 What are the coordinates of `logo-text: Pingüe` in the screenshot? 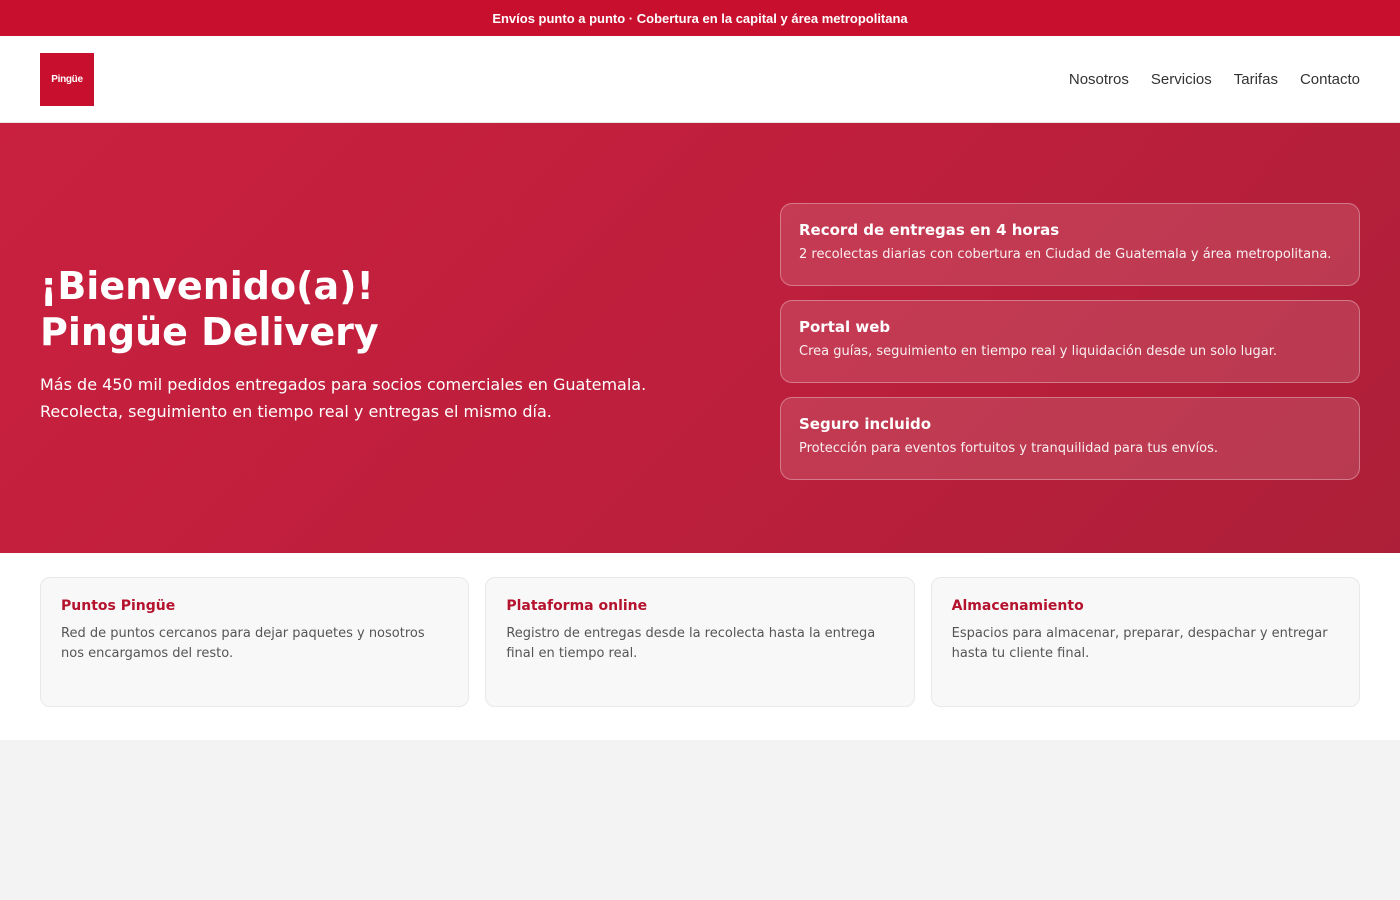 It's located at (67, 79).